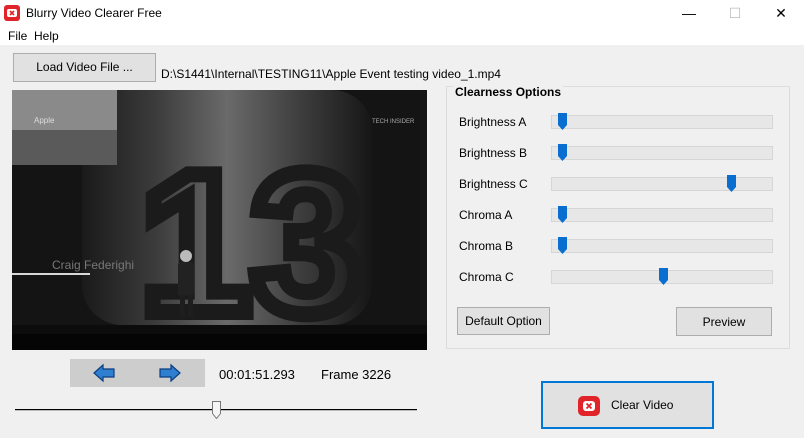 This screenshot has width=804, height=438. I want to click on video-overlay-name: Craig Federighi, so click(93, 265).